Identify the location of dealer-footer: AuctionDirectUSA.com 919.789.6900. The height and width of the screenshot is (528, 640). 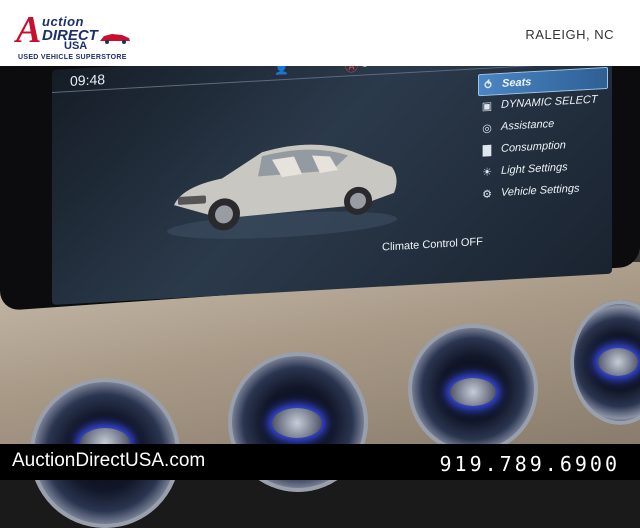
(320, 462).